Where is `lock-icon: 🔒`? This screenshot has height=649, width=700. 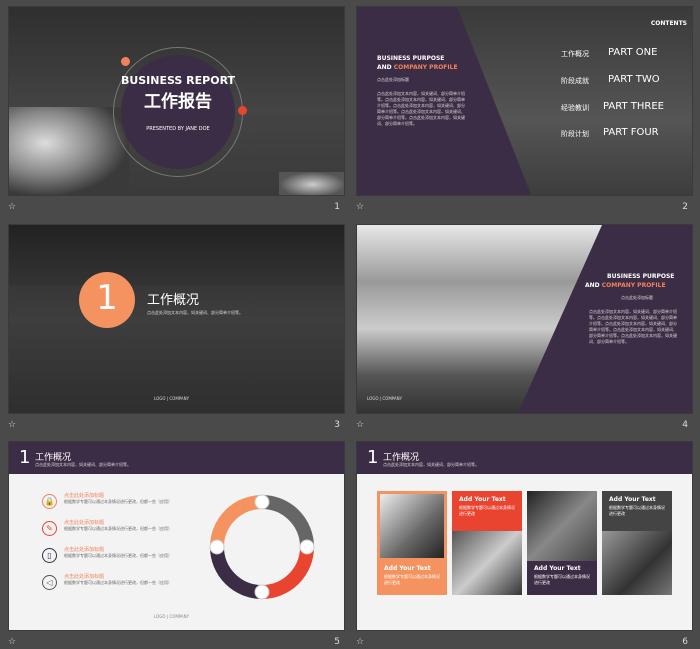 lock-icon: 🔒 is located at coordinates (49, 501).